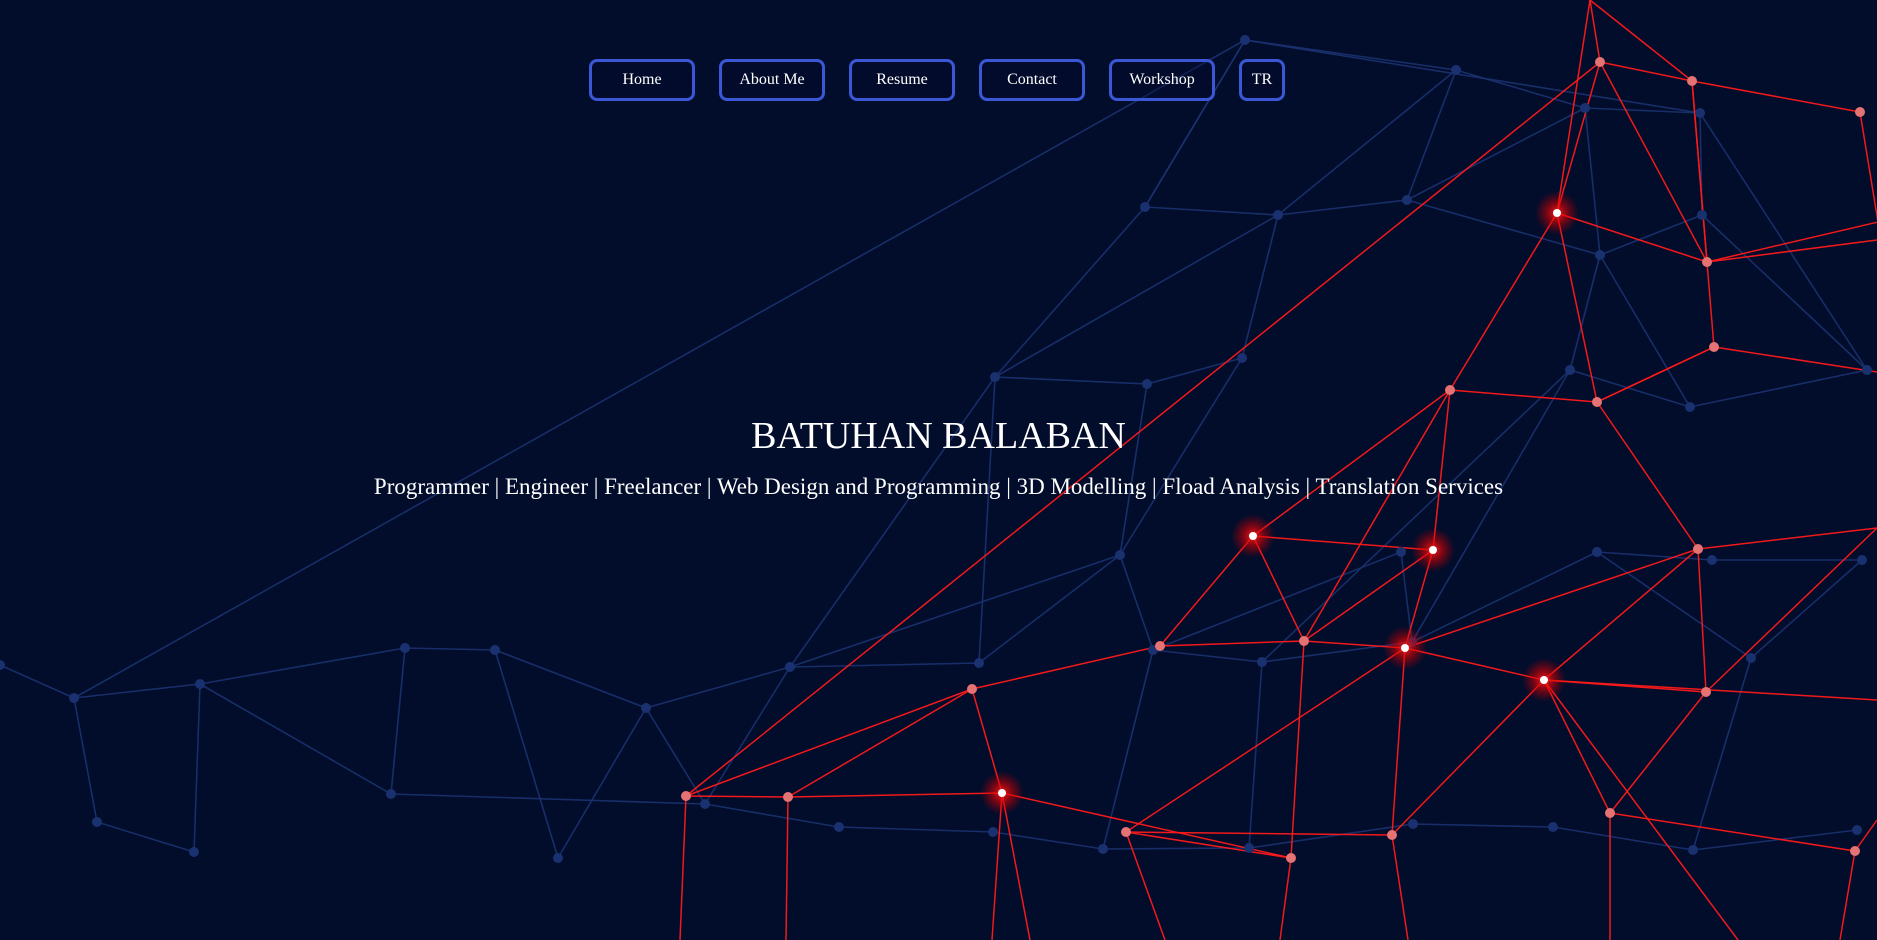 The image size is (1877, 940). What do you see at coordinates (1162, 80) in the screenshot?
I see `nav-workshop-button: Workshop` at bounding box center [1162, 80].